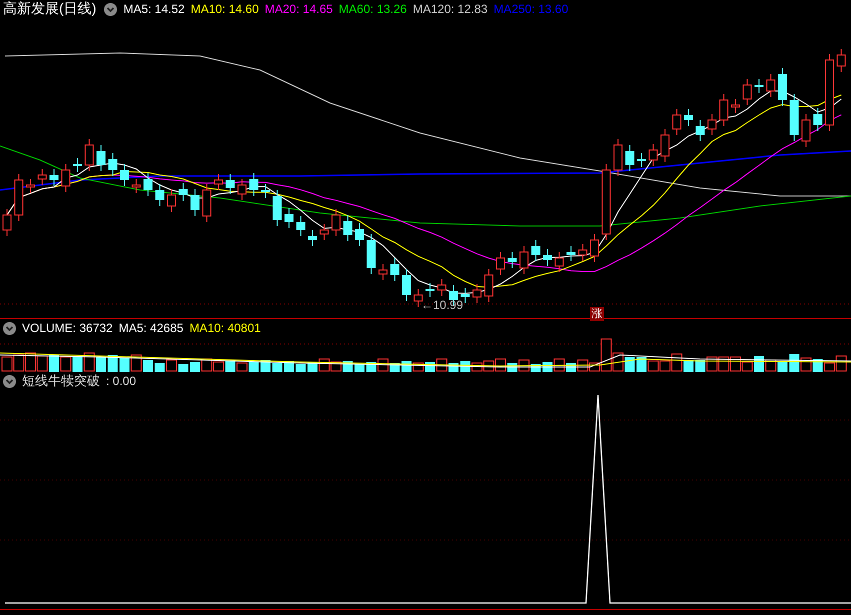 This screenshot has height=615, width=851. What do you see at coordinates (224, 9) in the screenshot?
I see `legend-value: MA10: 14.60` at bounding box center [224, 9].